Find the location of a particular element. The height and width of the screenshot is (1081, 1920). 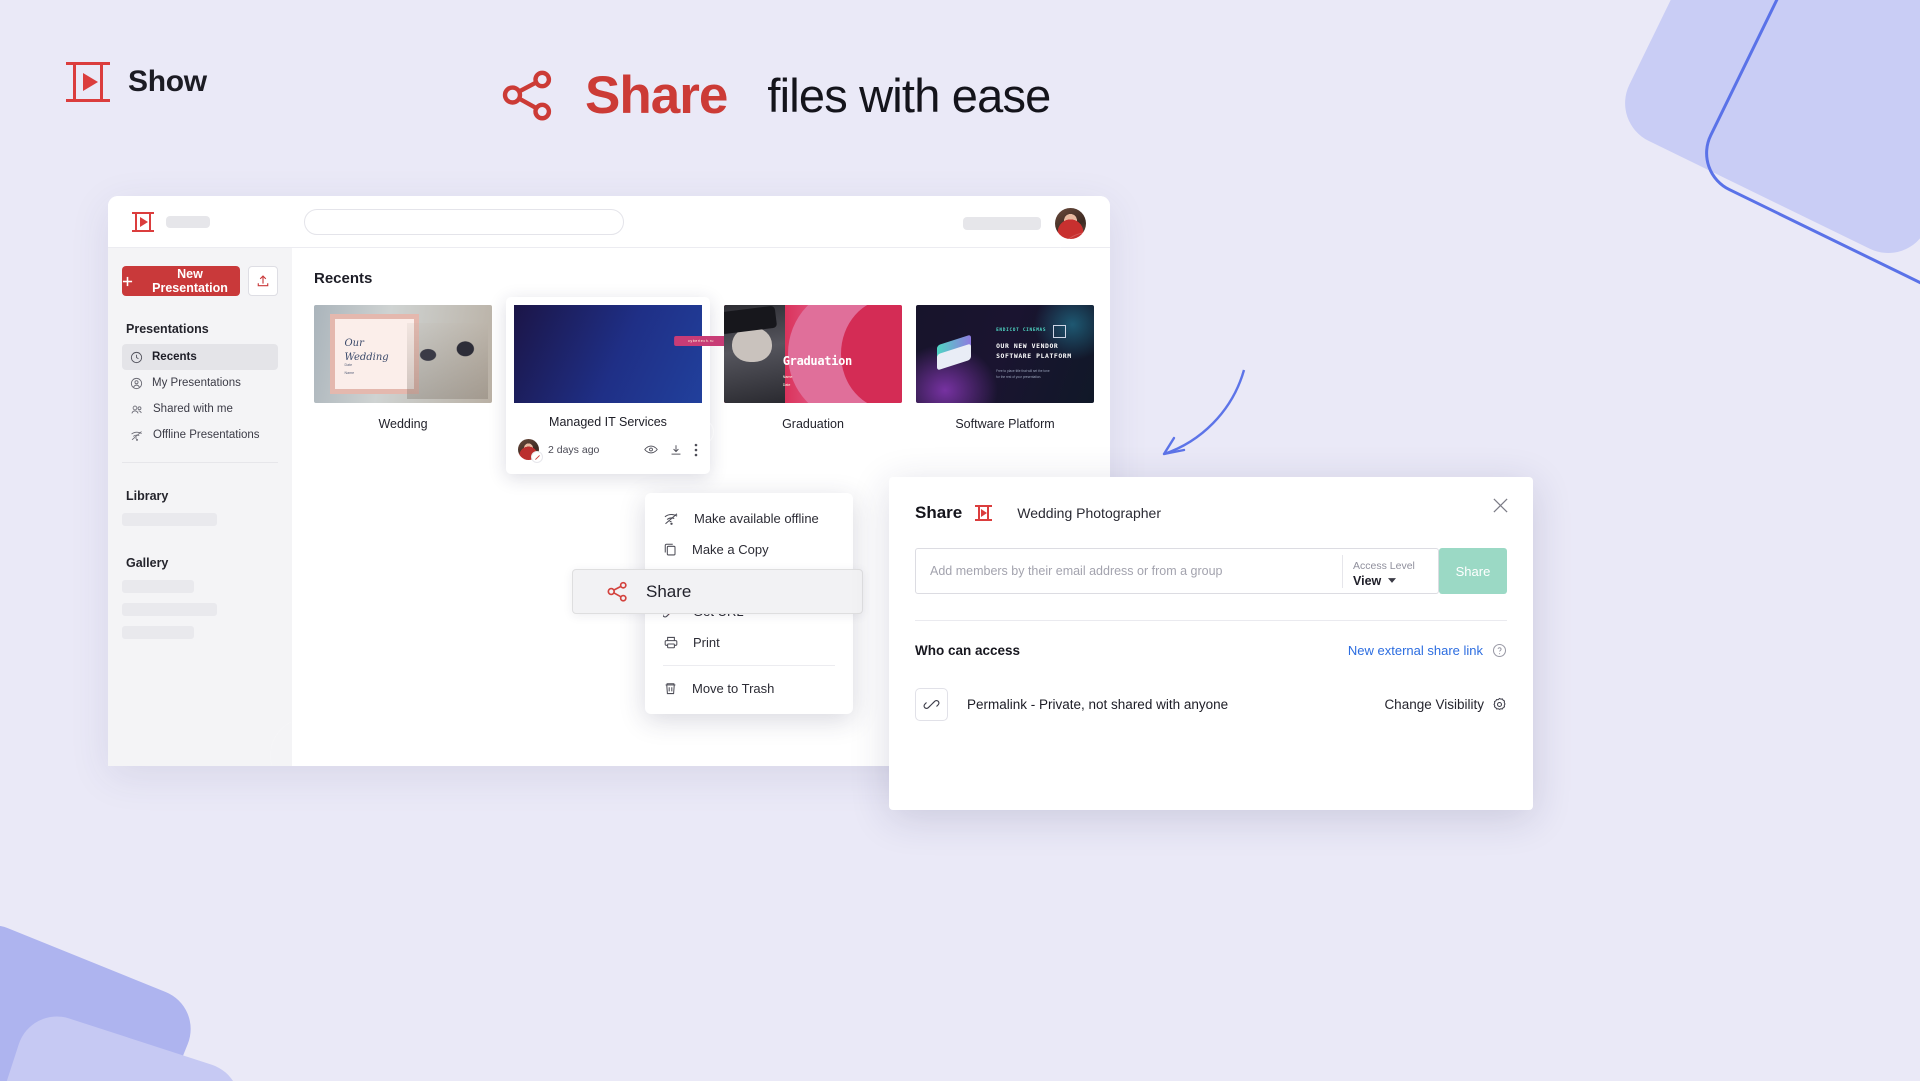

thumbnail: Graduation Name Date is located at coordinates (813, 354).